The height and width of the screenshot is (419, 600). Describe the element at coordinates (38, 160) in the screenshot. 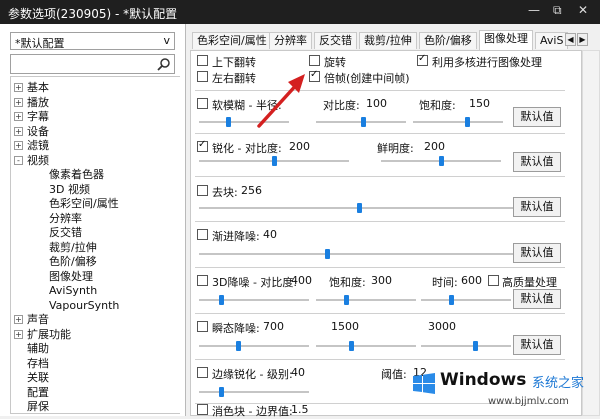

I see `tree-item: 视频` at that location.